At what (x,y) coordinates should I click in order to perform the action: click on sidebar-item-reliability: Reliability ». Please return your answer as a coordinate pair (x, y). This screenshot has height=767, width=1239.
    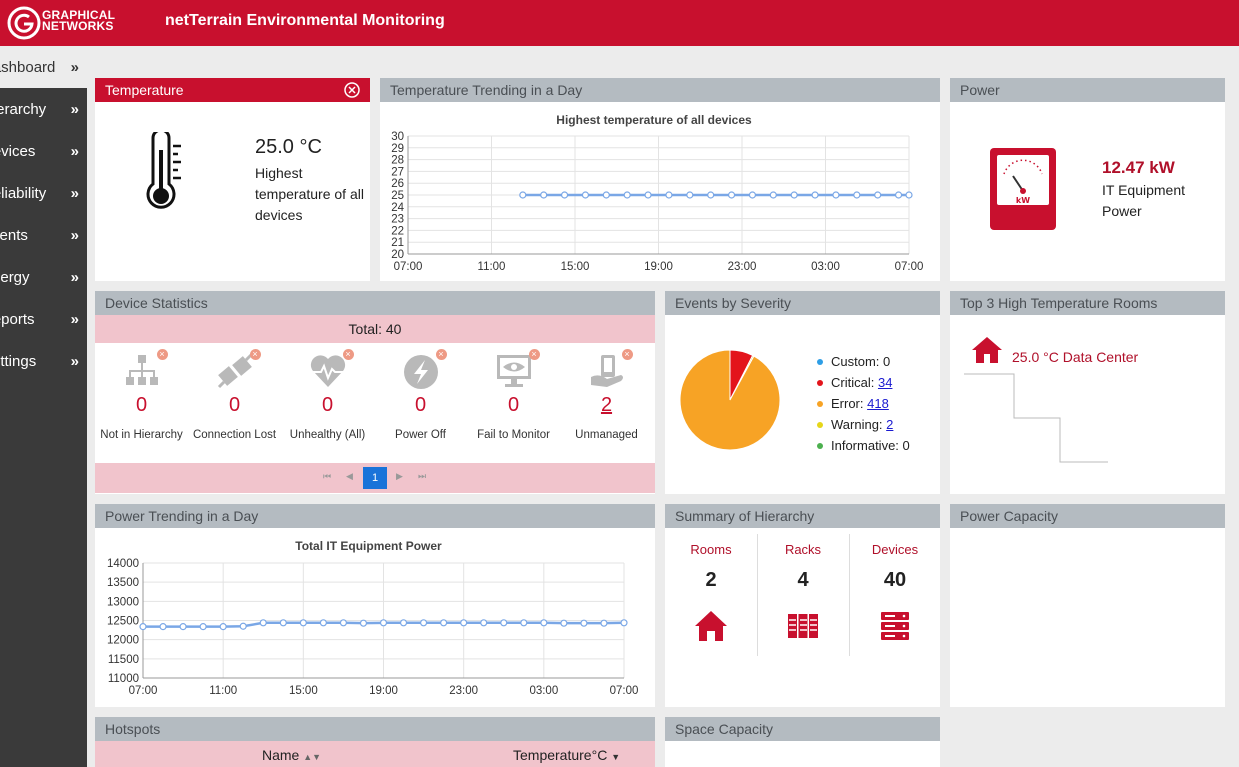
    Looking at the image, I should click on (43, 193).